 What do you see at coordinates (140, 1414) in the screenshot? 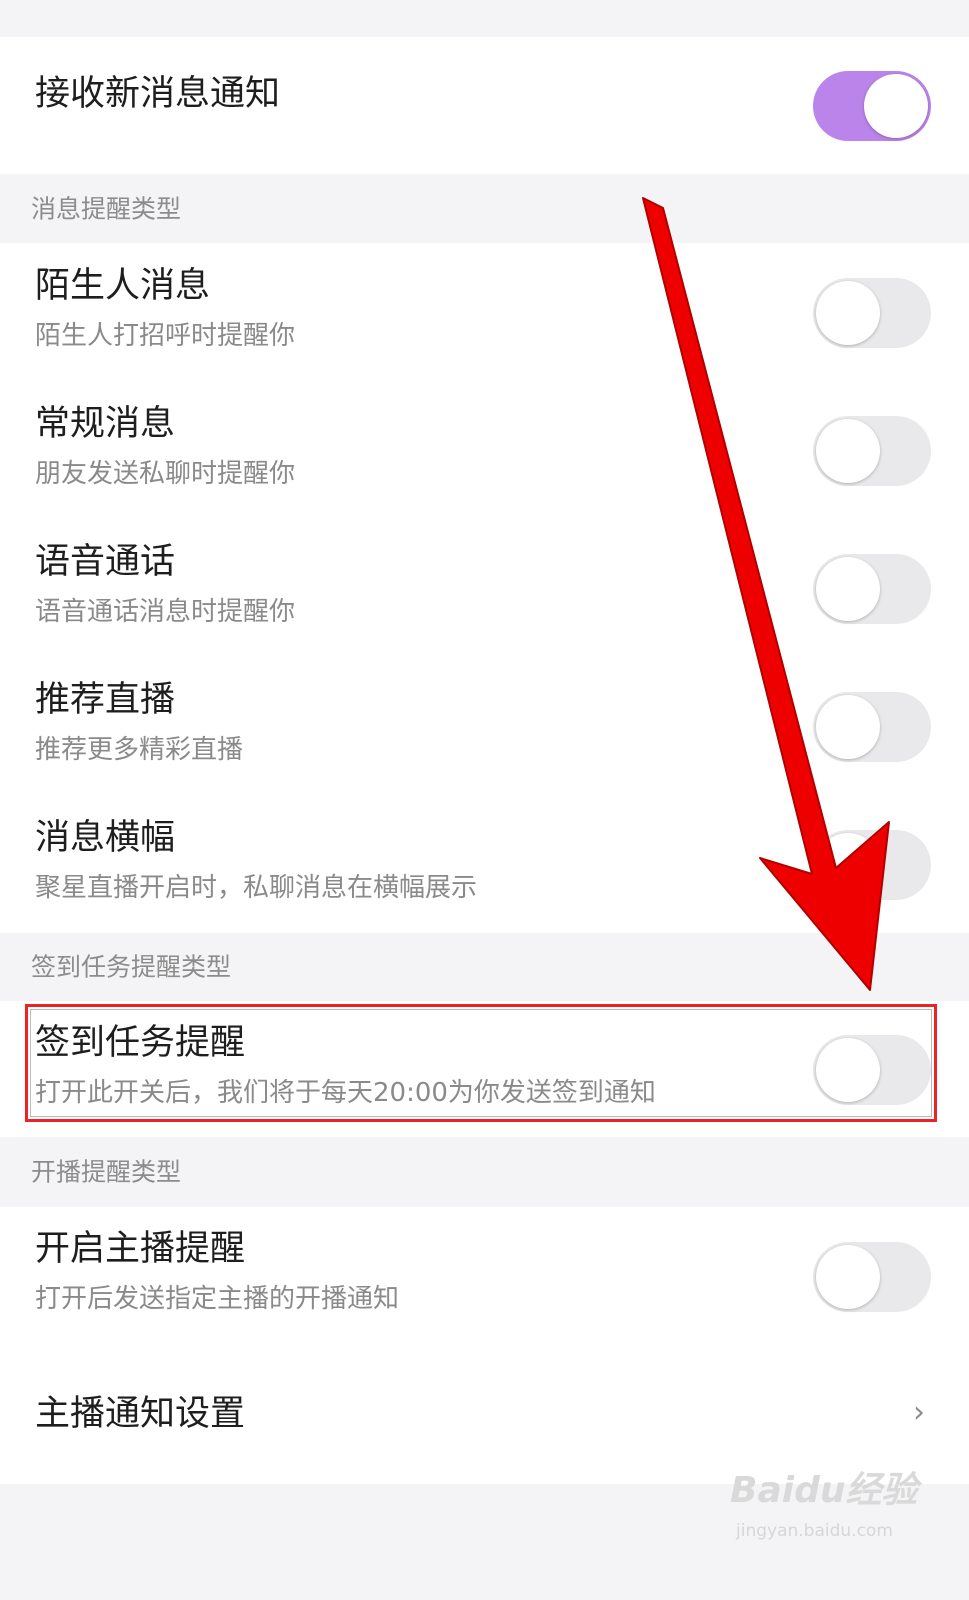
I see `anchor-settings-title: 主播通知设置` at bounding box center [140, 1414].